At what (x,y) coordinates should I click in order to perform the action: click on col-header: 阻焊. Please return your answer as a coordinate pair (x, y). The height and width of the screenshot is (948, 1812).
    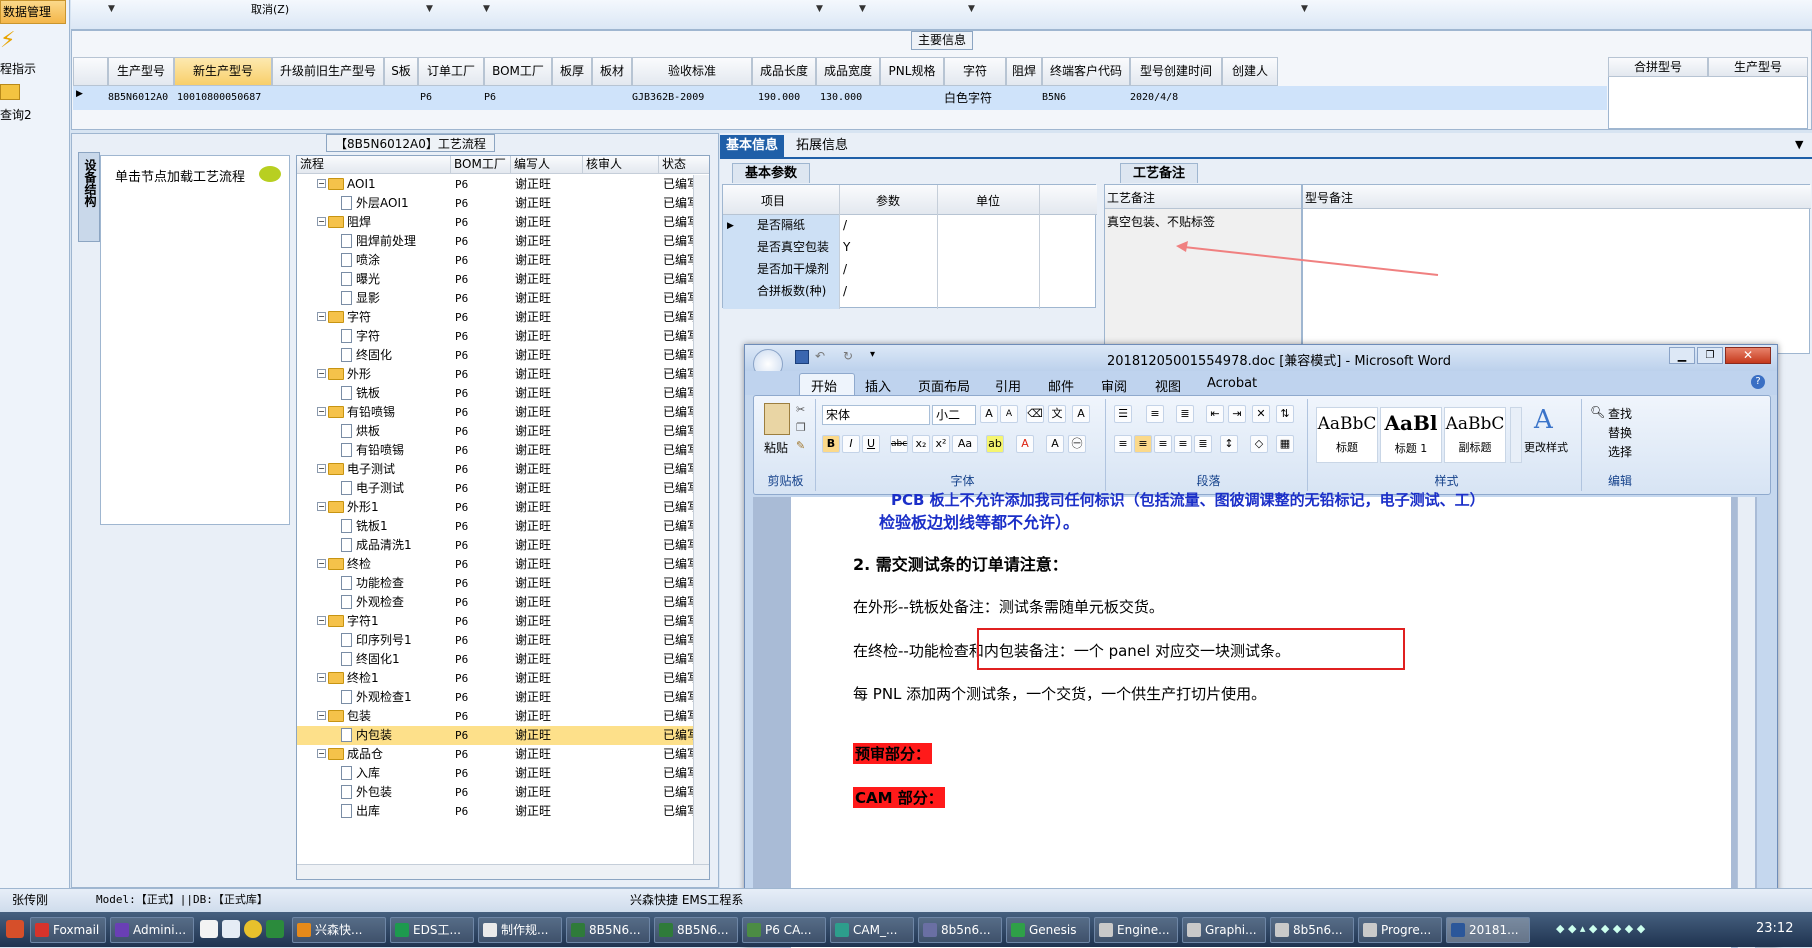
    Looking at the image, I should click on (1024, 71).